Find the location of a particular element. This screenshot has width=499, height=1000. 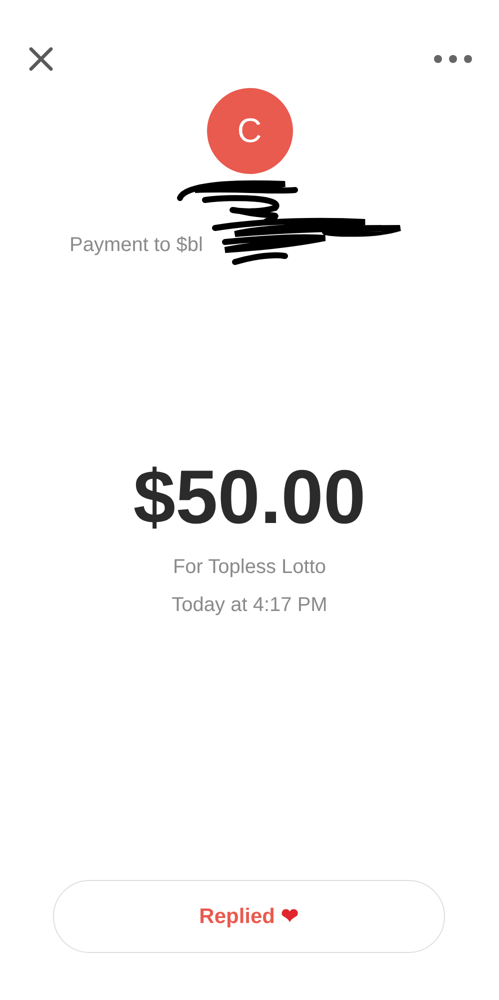

payment-note: For Topless Lotto is located at coordinates (249, 567).